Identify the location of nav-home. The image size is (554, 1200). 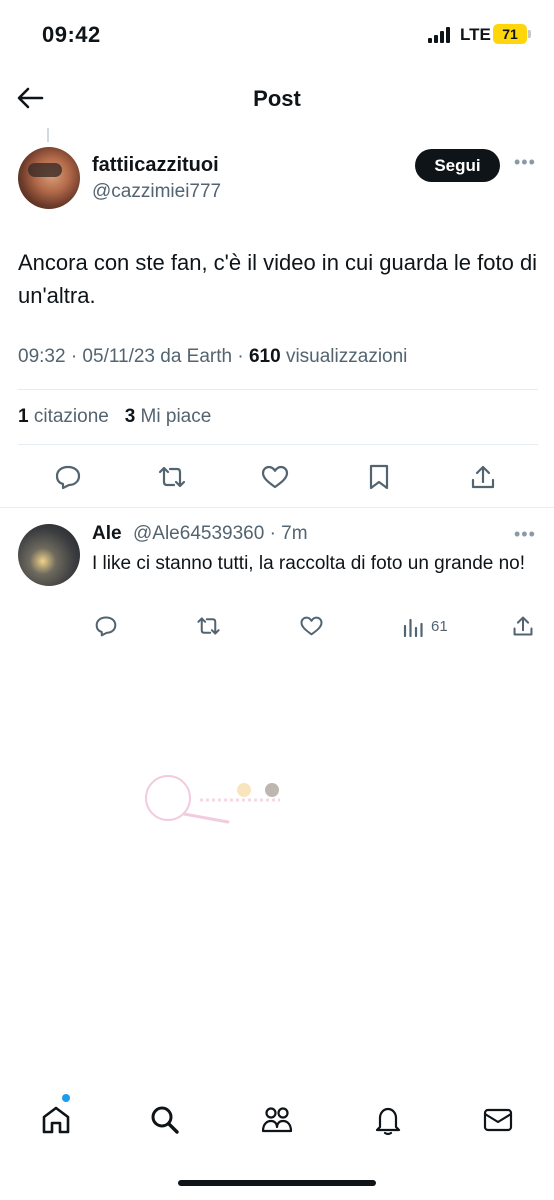
(56, 1120).